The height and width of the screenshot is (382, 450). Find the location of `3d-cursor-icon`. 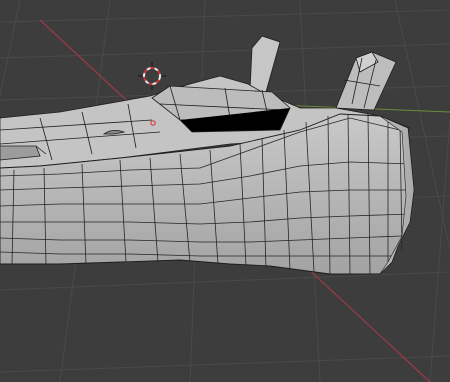

3d-cursor-icon is located at coordinates (152, 76).